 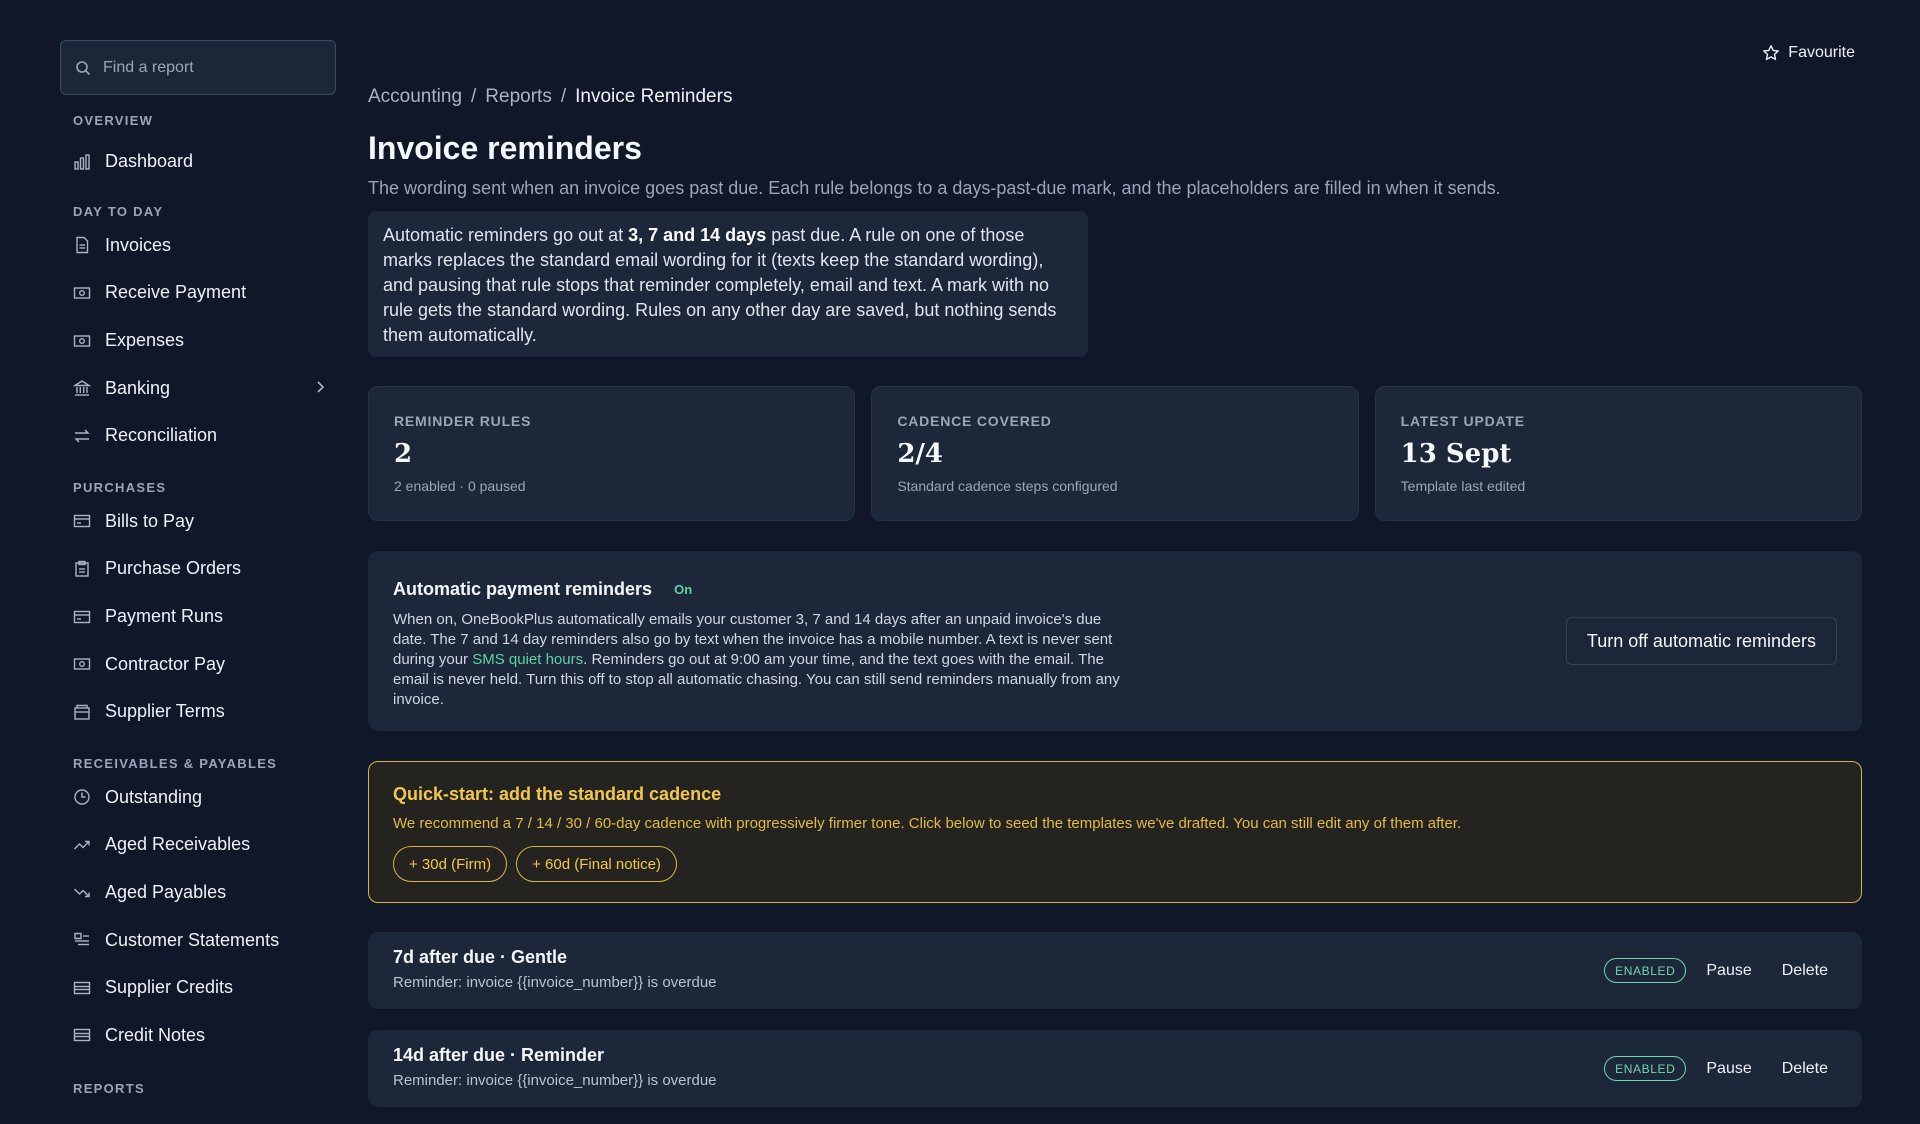 I want to click on sidebar-item-supplier-credits: Supplier Credits, so click(x=198, y=988).